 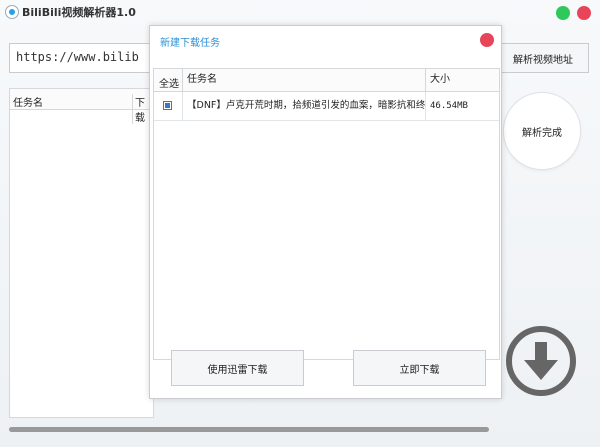 I want to click on title-bar: BiliBili视频解析器1.0, so click(x=300, y=14).